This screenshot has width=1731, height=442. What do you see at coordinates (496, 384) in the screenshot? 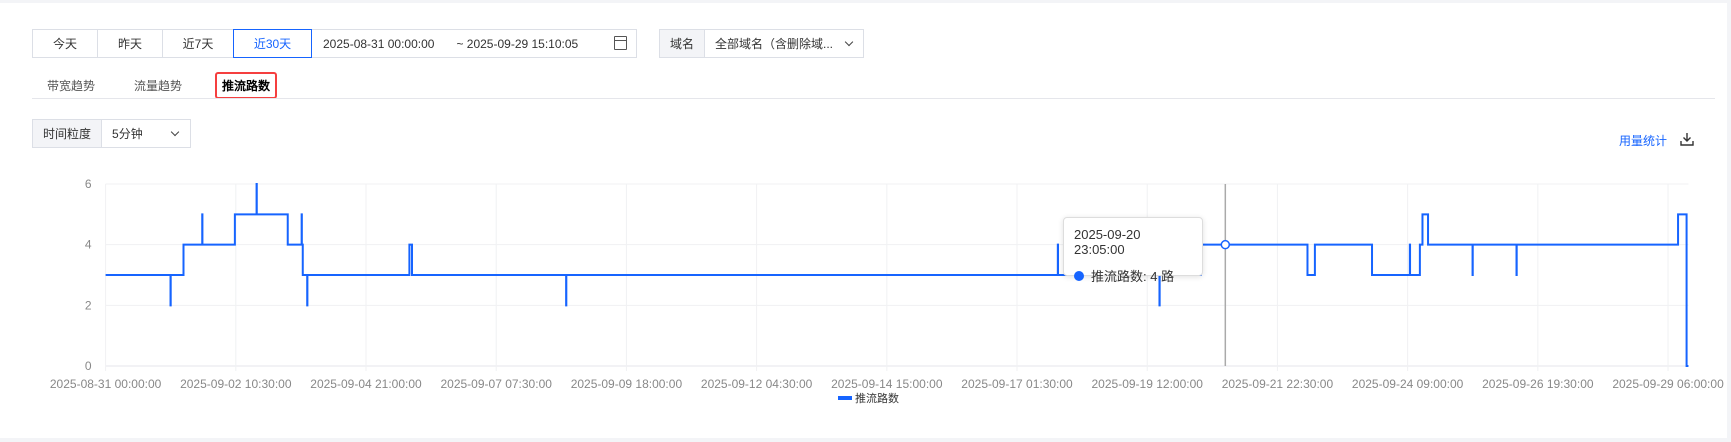
I see `x-tick-label: 2025-09-07 07:30:00` at bounding box center [496, 384].